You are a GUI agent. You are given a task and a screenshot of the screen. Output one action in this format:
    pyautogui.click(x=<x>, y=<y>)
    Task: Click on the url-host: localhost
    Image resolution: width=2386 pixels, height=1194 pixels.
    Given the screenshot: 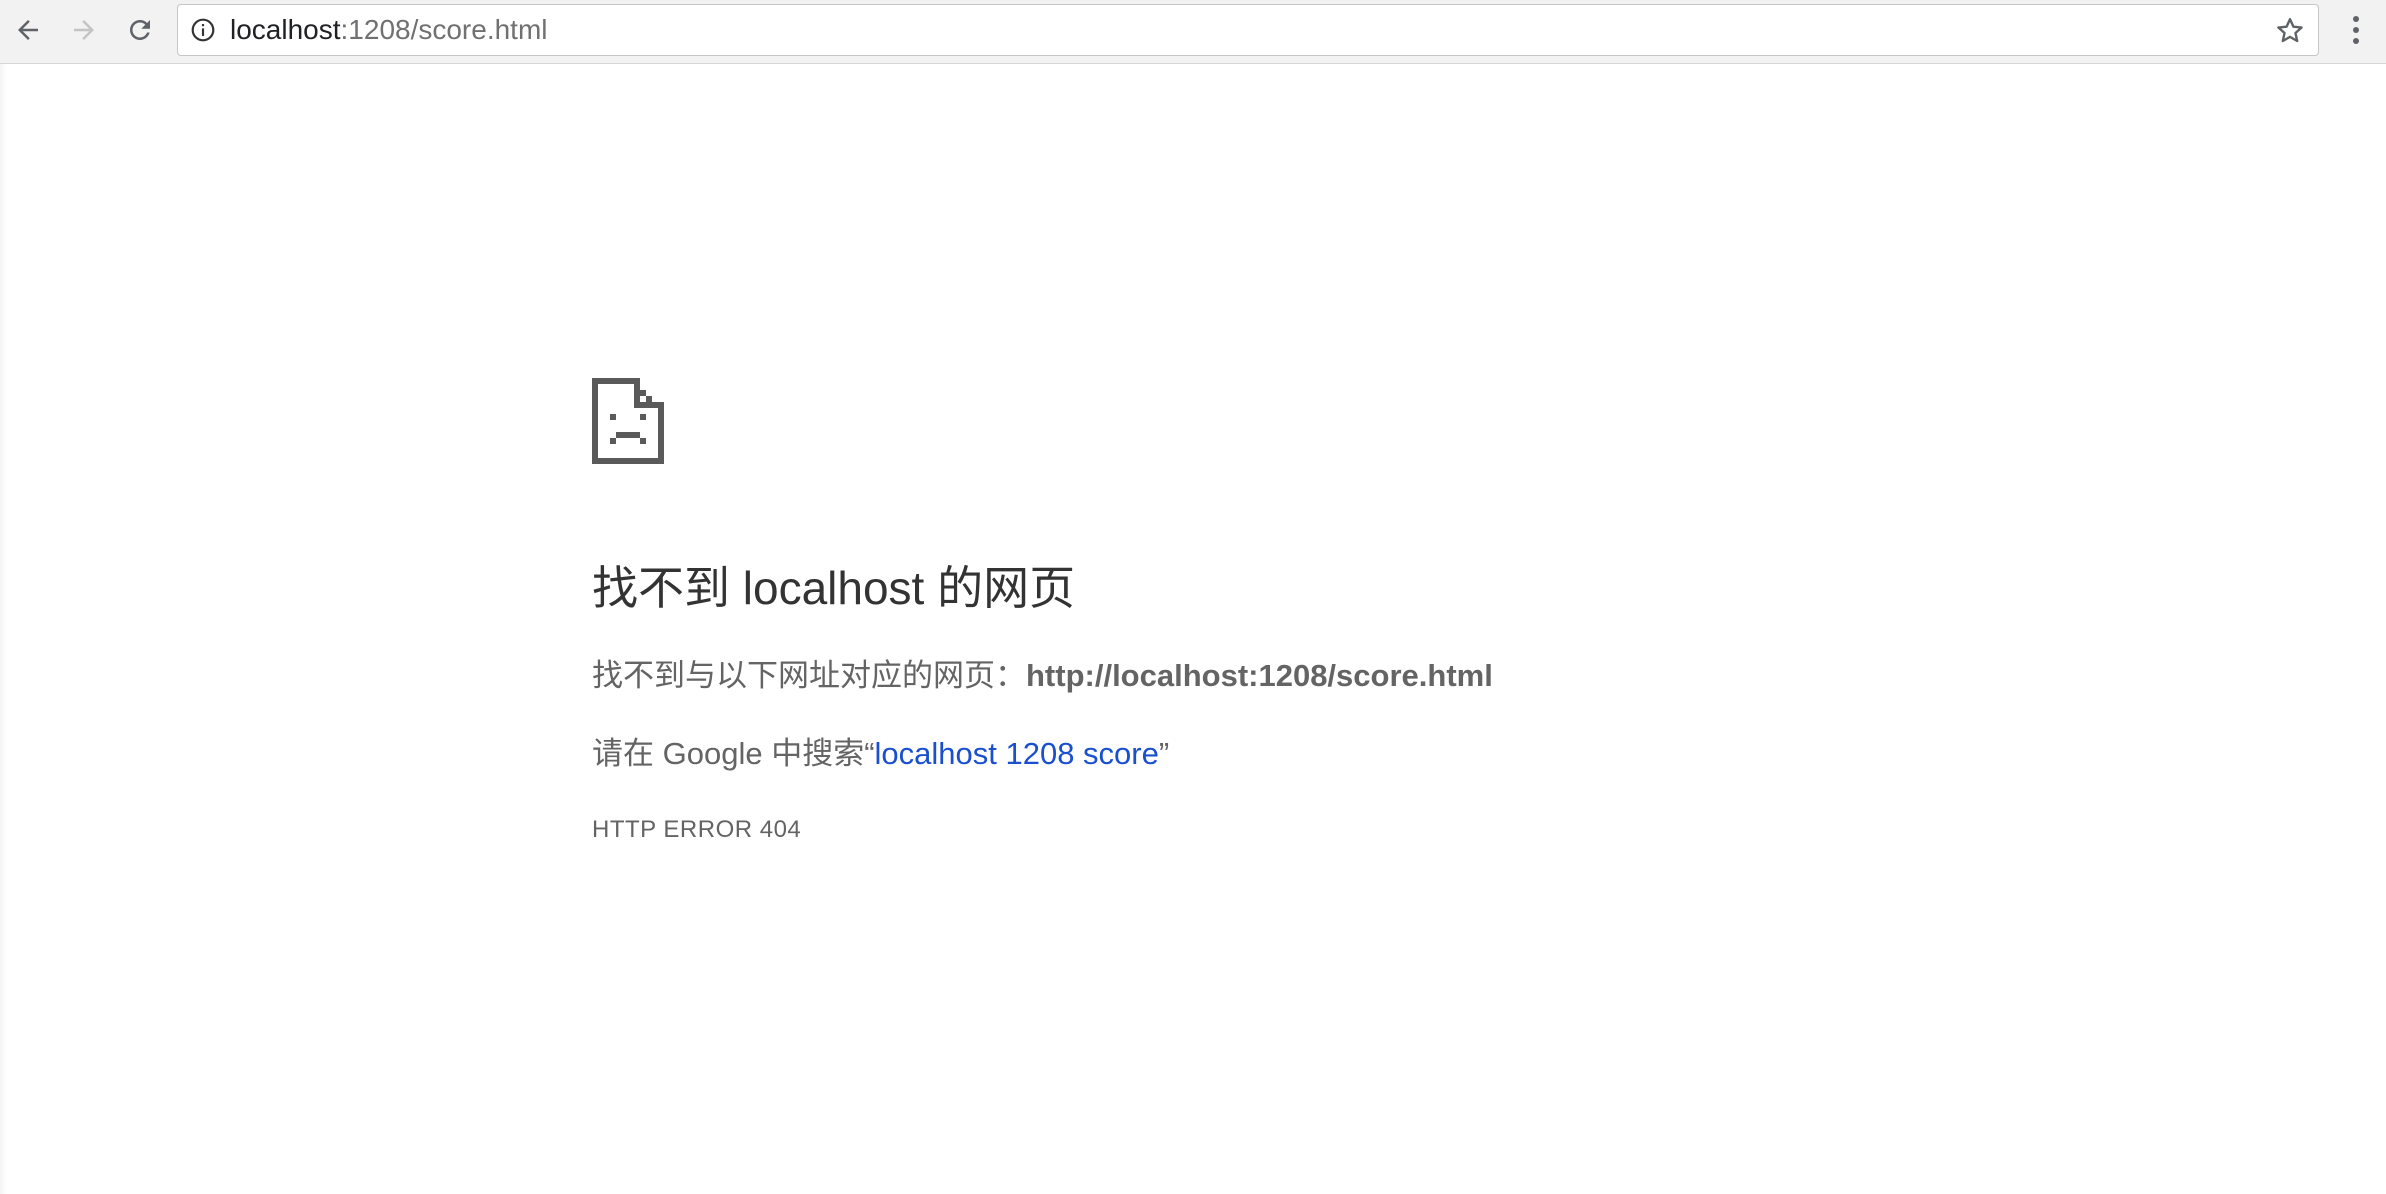 What is the action you would take?
    pyautogui.click(x=285, y=29)
    